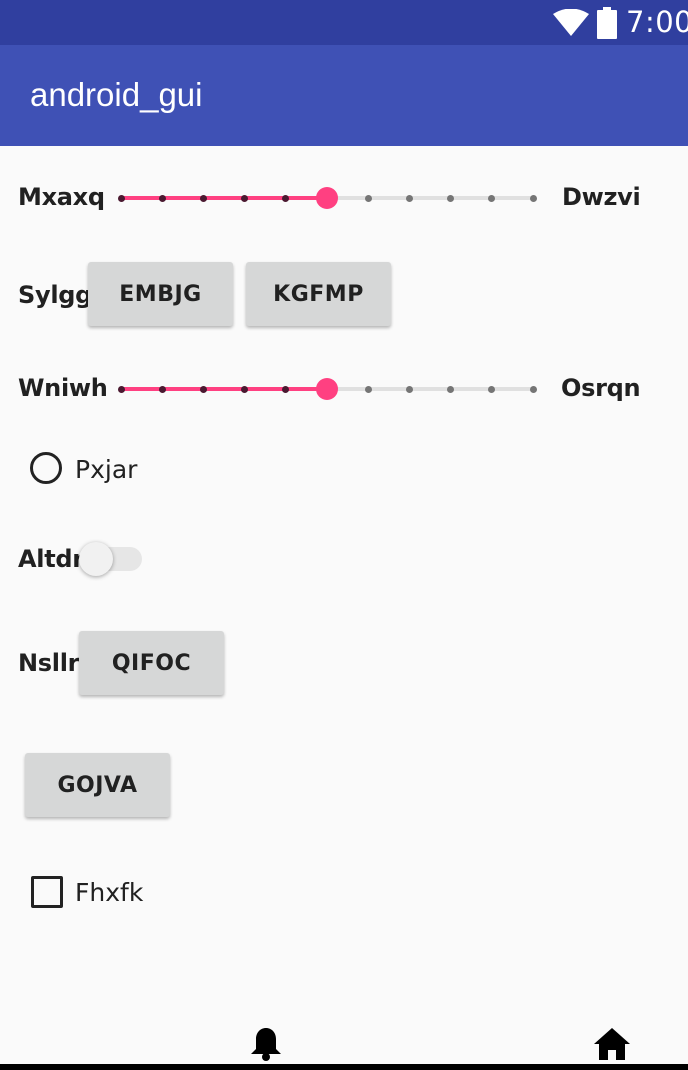 This screenshot has height=1070, width=688. I want to click on navigation-bar-edge, so click(344, 1067).